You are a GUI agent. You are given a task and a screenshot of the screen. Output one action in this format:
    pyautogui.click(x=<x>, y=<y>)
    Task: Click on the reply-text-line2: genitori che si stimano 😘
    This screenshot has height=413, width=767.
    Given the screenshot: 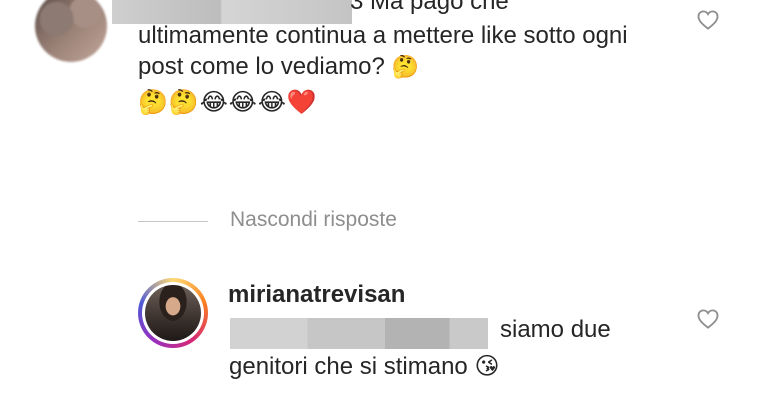 What is the action you would take?
    pyautogui.click(x=364, y=366)
    